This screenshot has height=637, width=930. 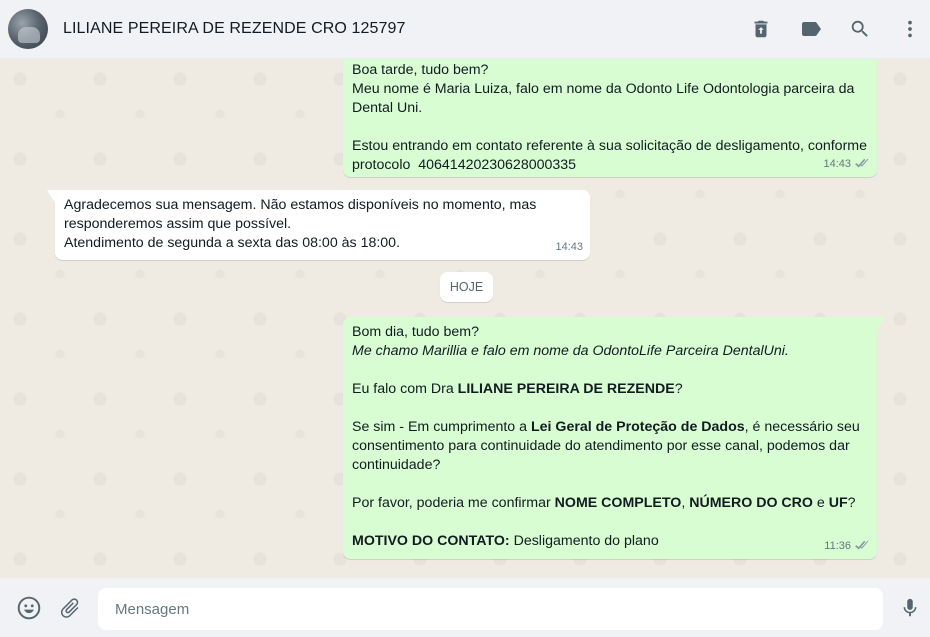 I want to click on message-time: 11:36, so click(x=837, y=546).